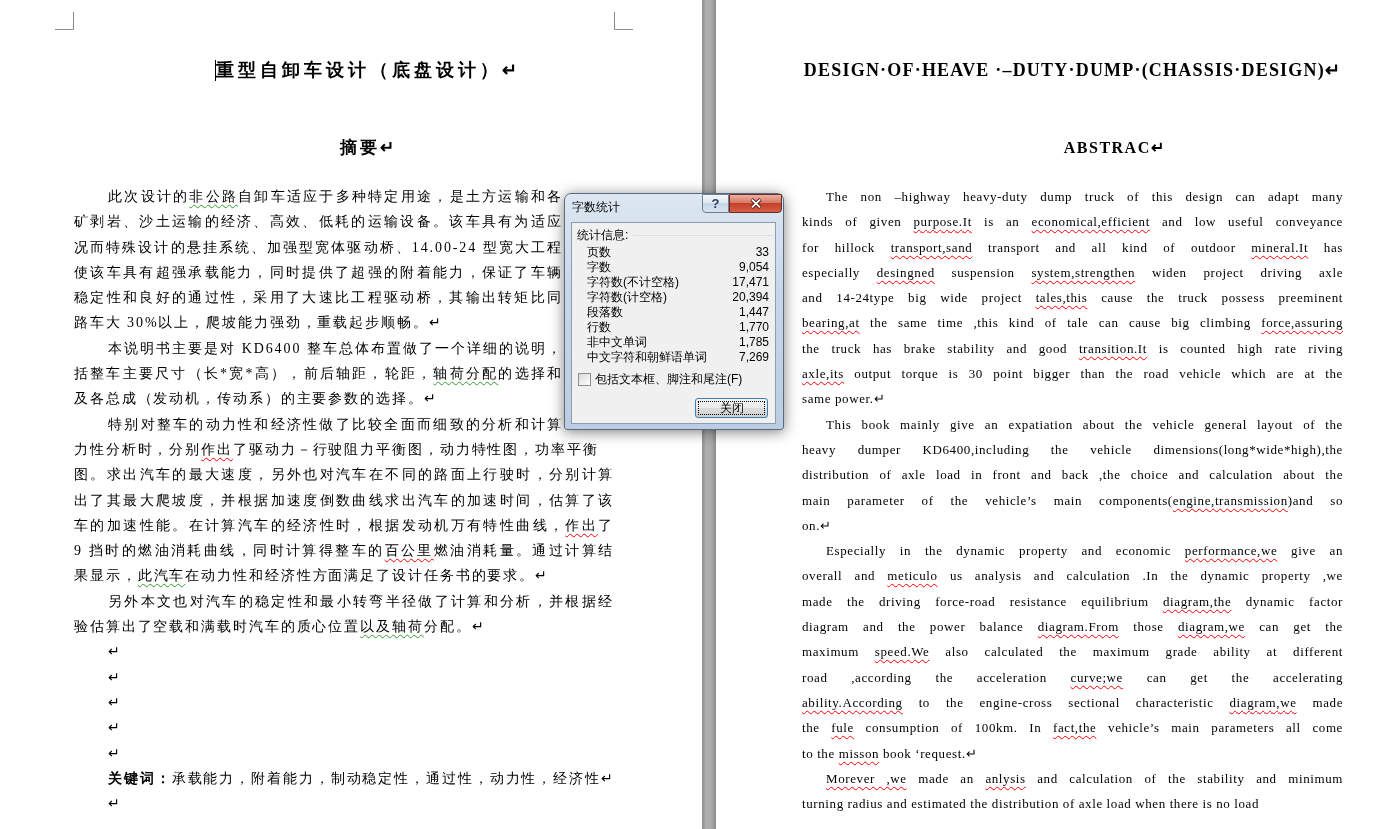  What do you see at coordinates (762, 252) in the screenshot?
I see `stat-value: 33` at bounding box center [762, 252].